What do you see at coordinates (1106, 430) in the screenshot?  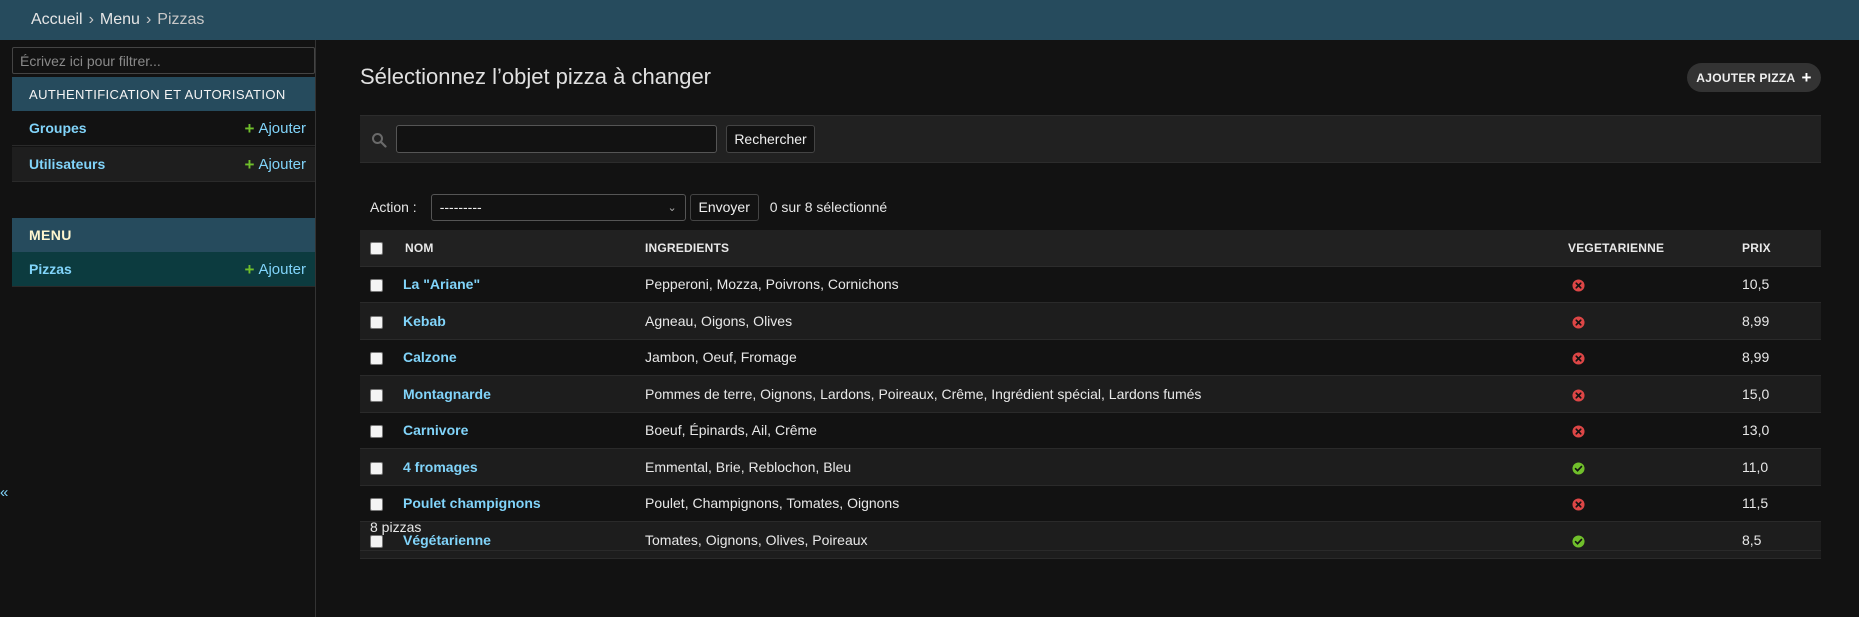 I see `ingredients-cell: Boeuf, Épinards, Ail, Crême` at bounding box center [1106, 430].